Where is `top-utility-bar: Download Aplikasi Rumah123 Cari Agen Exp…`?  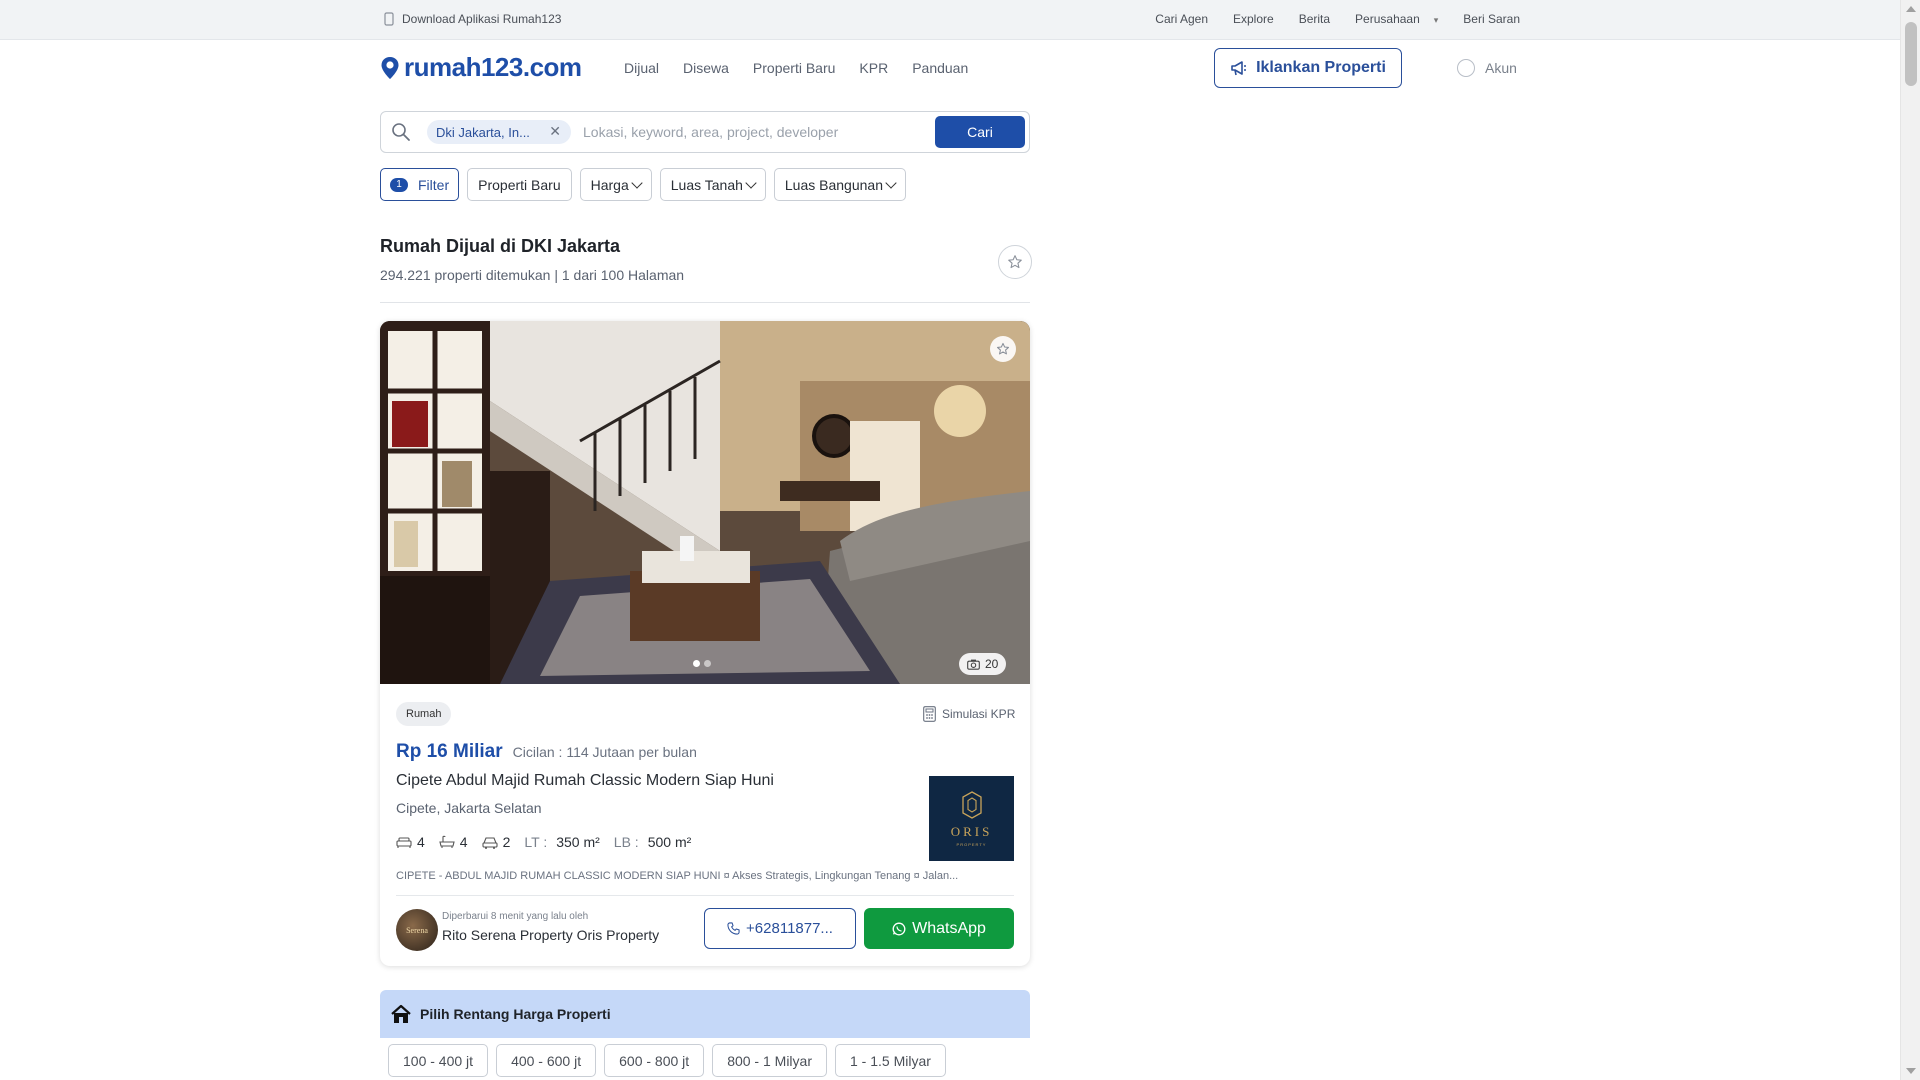 top-utility-bar: Download Aplikasi Rumah123 Cari Agen Exp… is located at coordinates (950, 20).